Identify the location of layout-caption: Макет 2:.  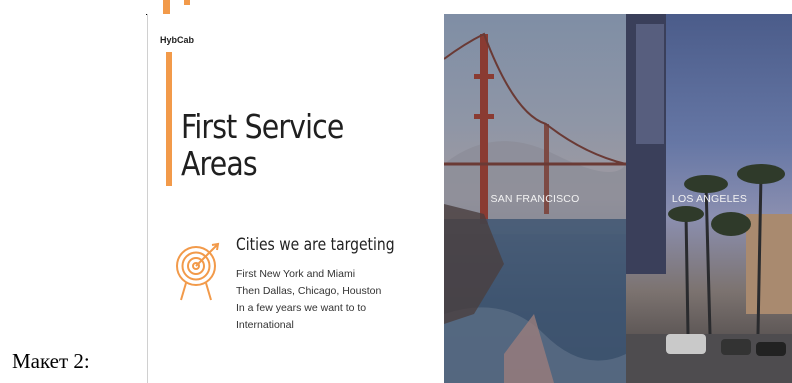
(51, 361).